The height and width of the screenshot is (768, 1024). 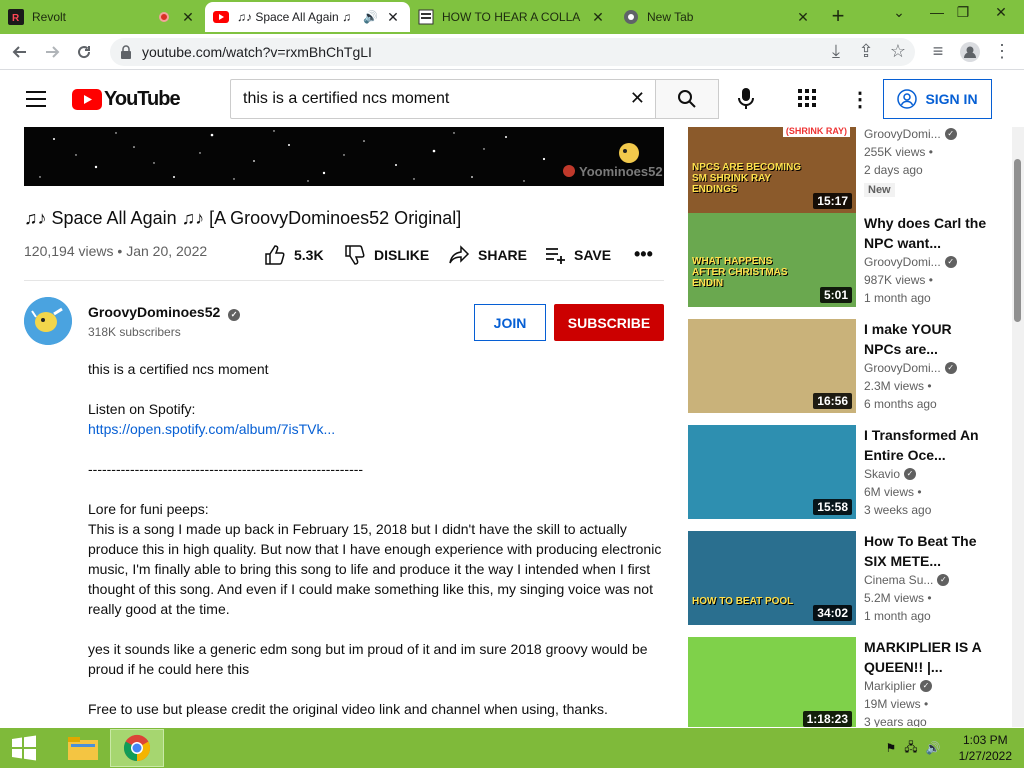 What do you see at coordinates (637, 98) in the screenshot?
I see `clear-search-icon: ✕` at bounding box center [637, 98].